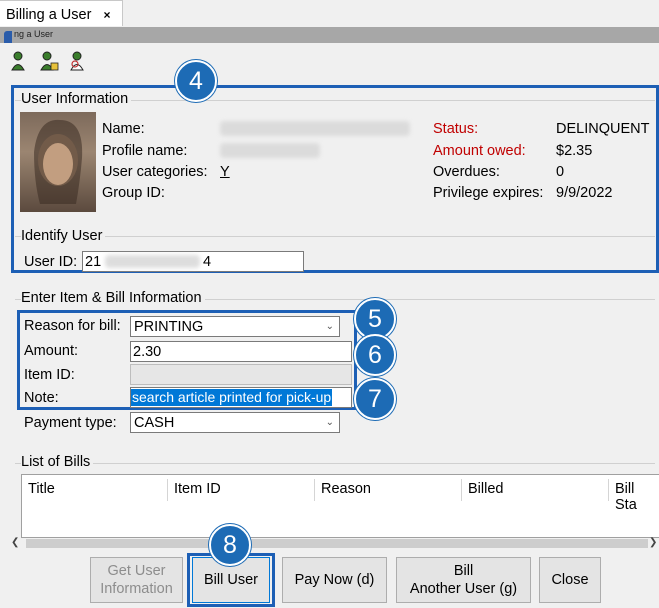  Describe the element at coordinates (106, 15) in the screenshot. I see `close-tab-icon: ×` at that location.